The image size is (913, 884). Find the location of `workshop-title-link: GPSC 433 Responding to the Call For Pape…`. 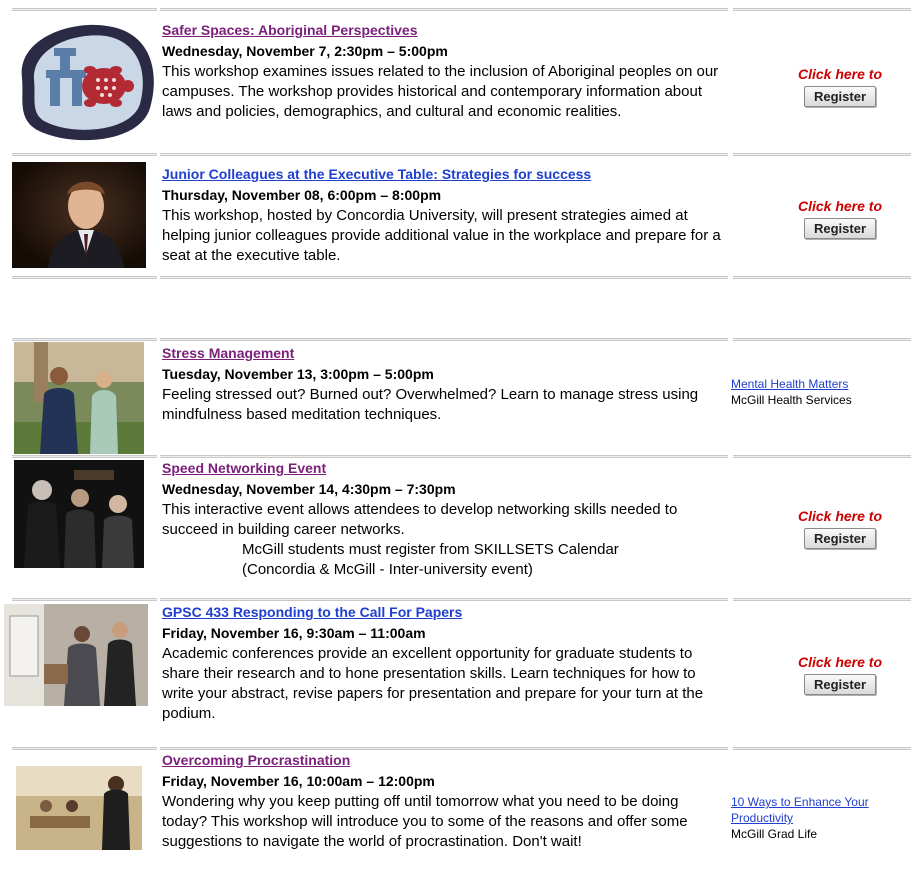

workshop-title-link: GPSC 433 Responding to the Call For Pape… is located at coordinates (312, 612).